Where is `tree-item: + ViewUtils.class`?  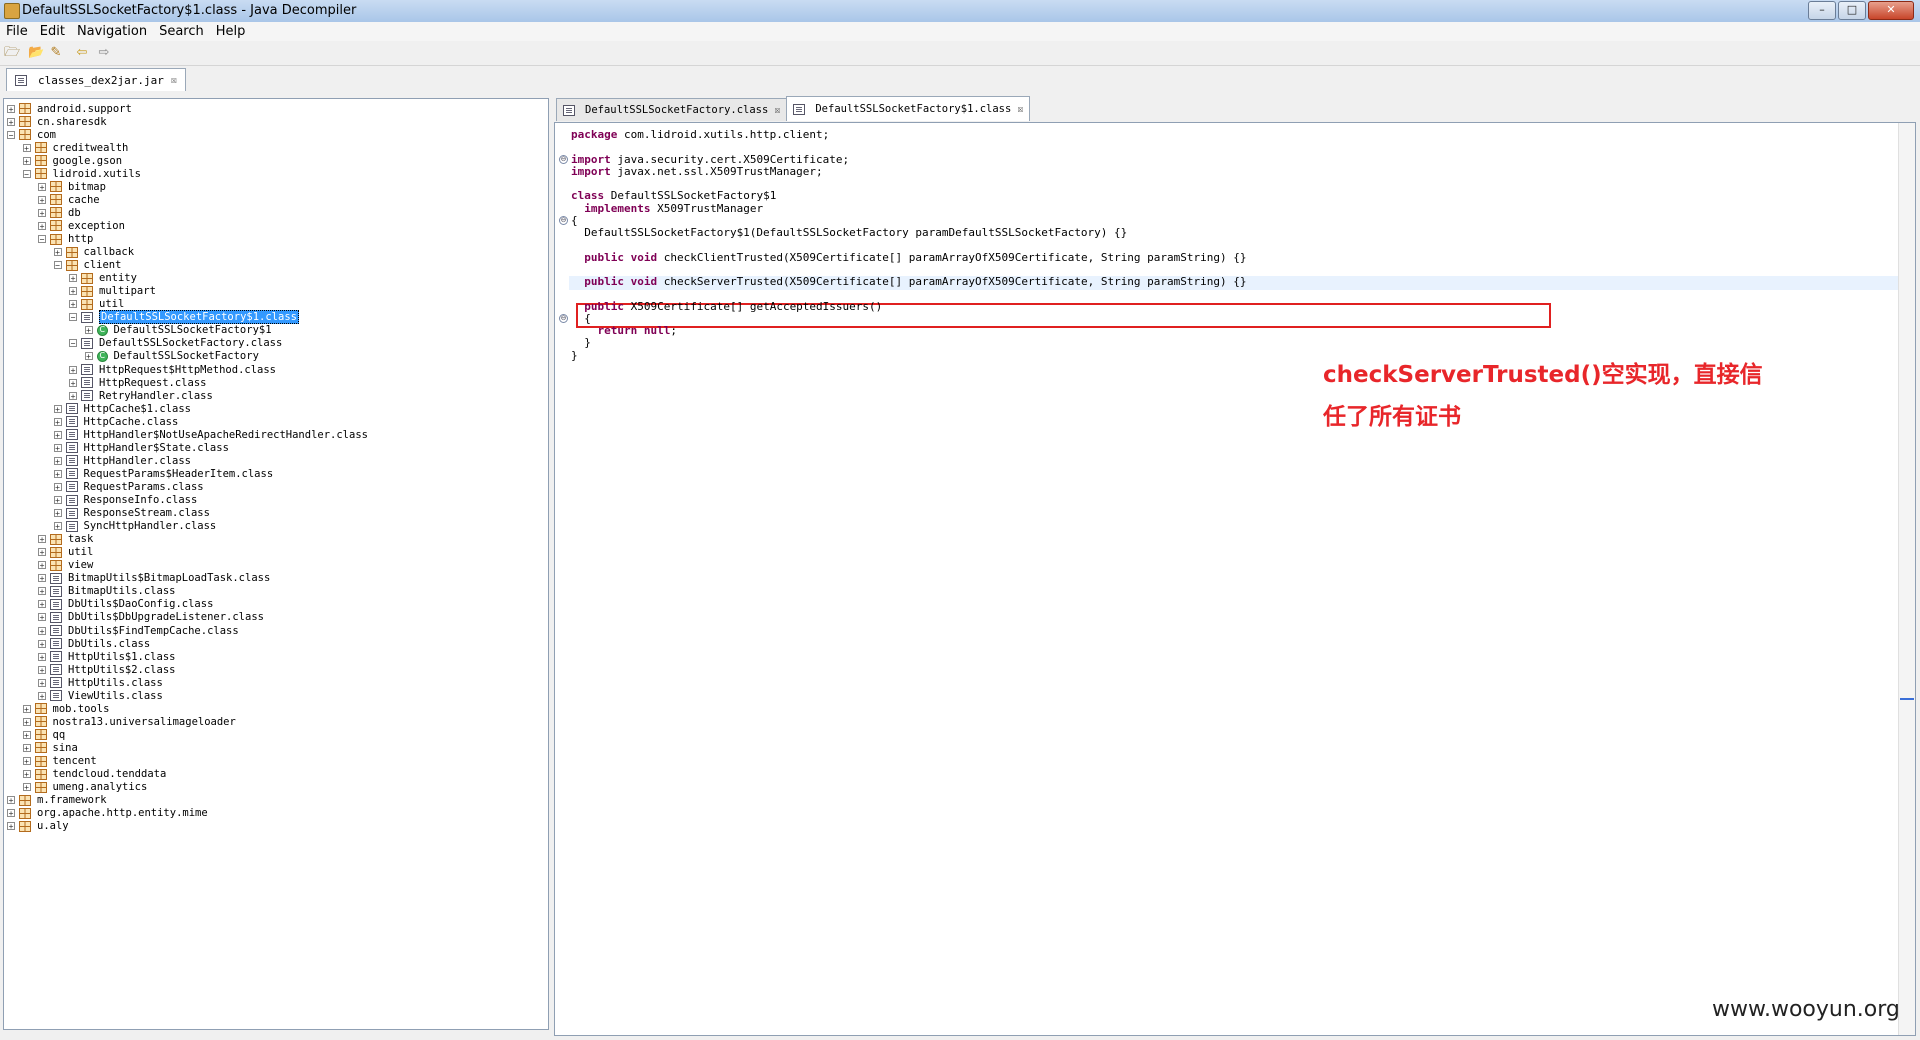 tree-item: + ViewUtils.class is located at coordinates (100, 695).